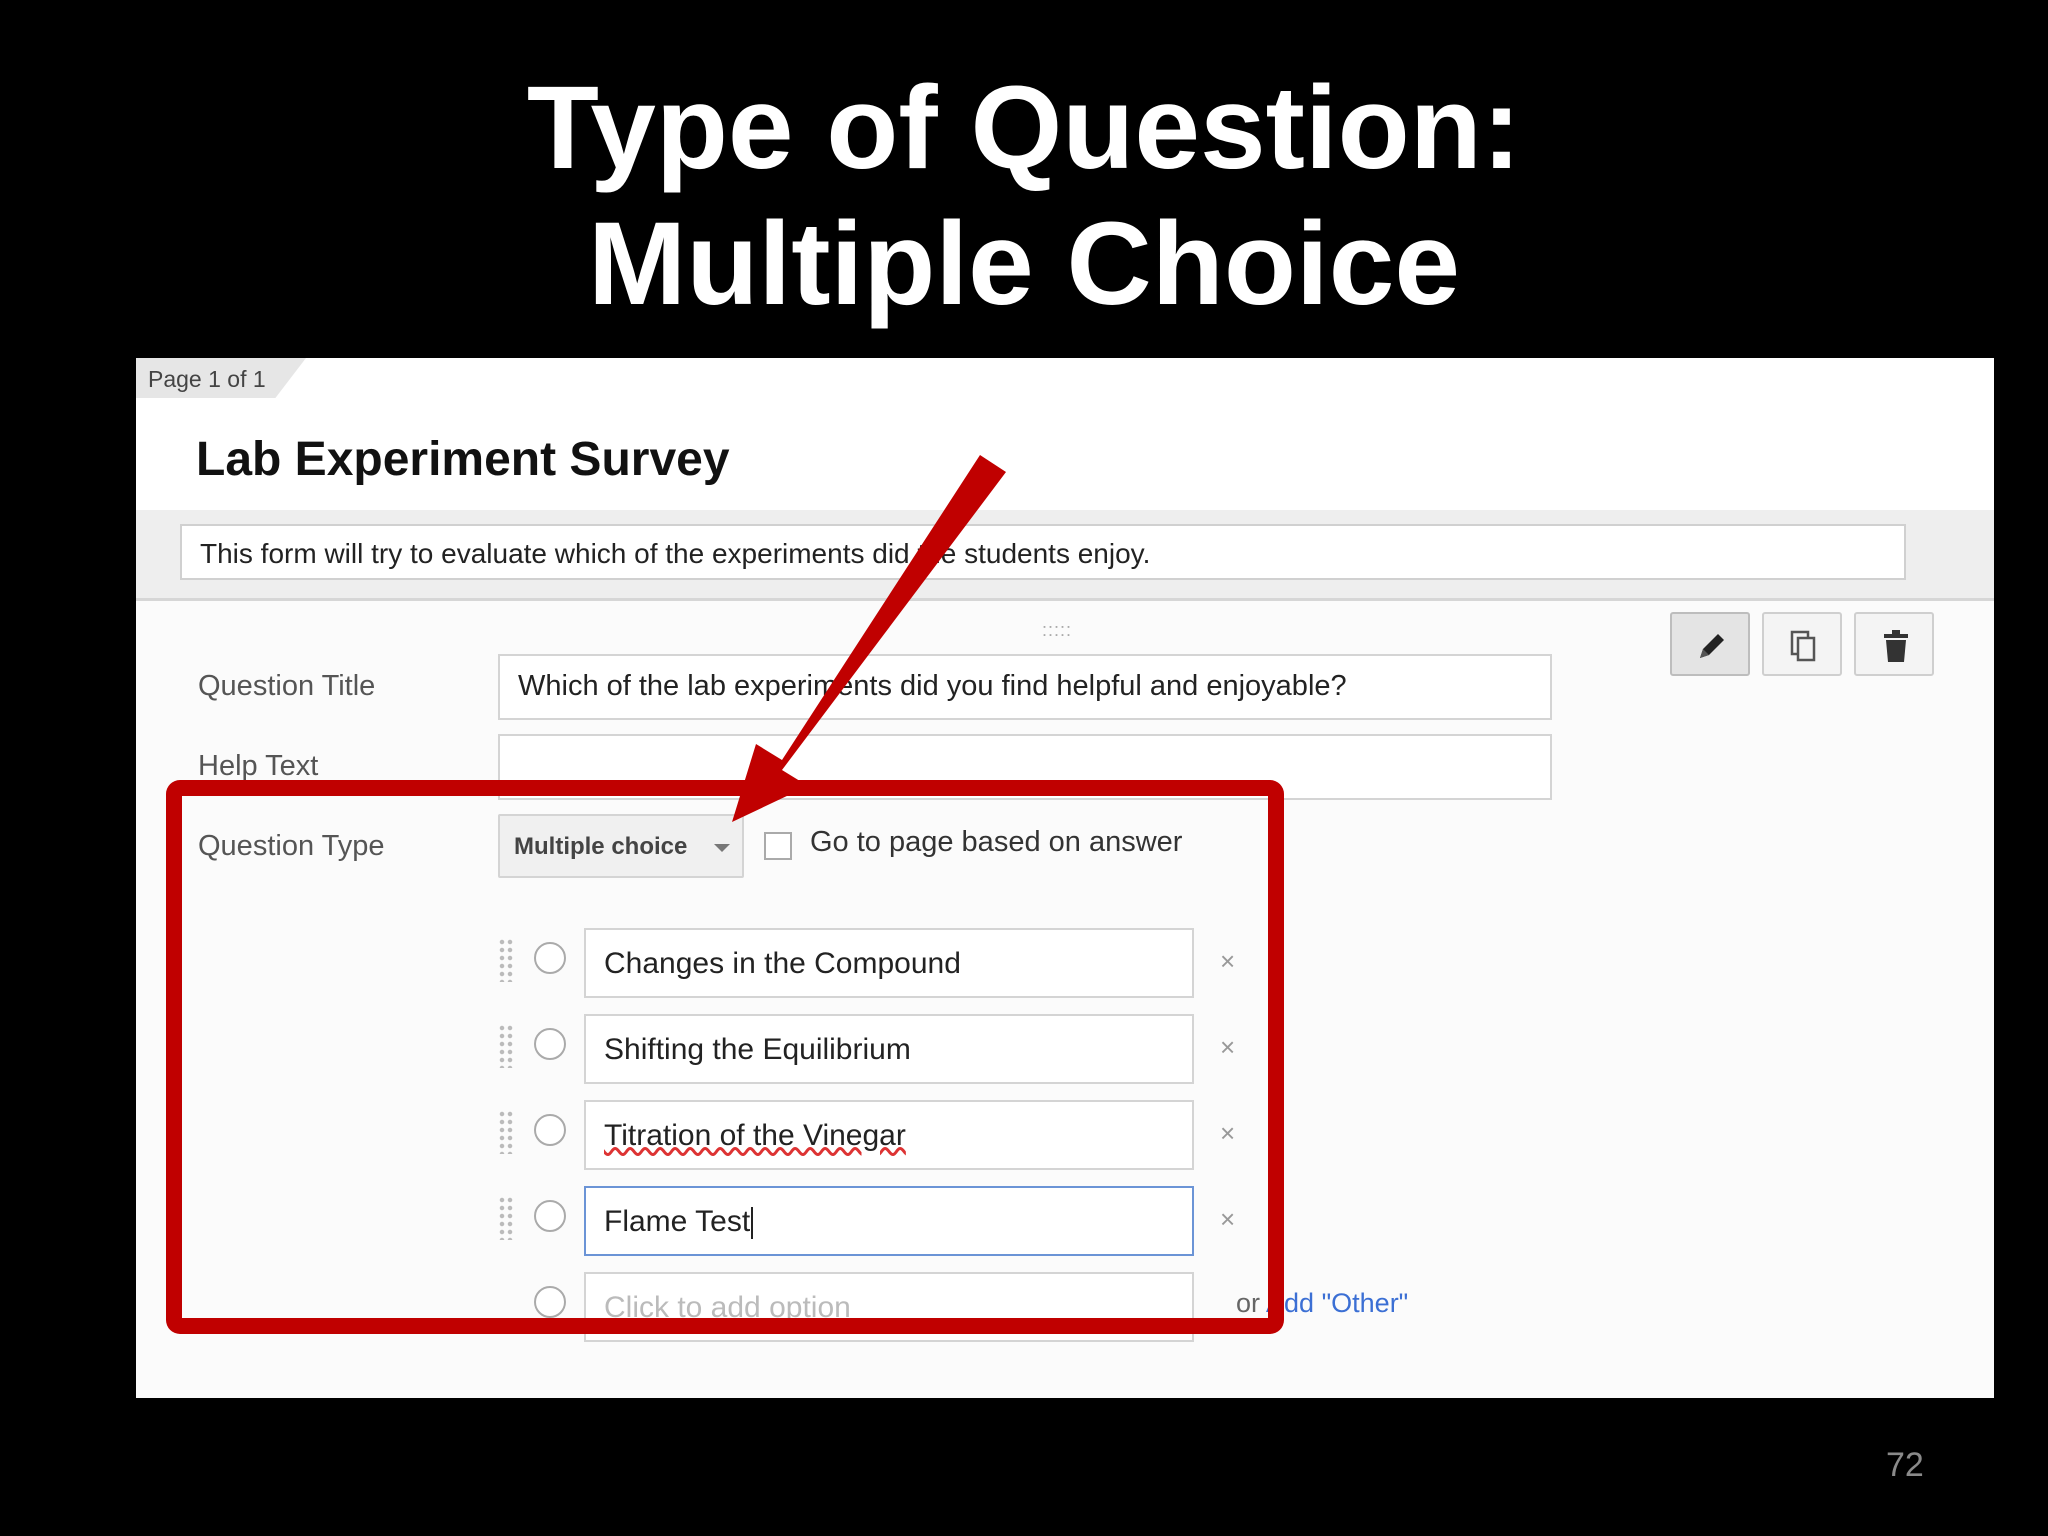 This screenshot has height=1536, width=2048. I want to click on page-indicator: Page 1 of 1, so click(207, 379).